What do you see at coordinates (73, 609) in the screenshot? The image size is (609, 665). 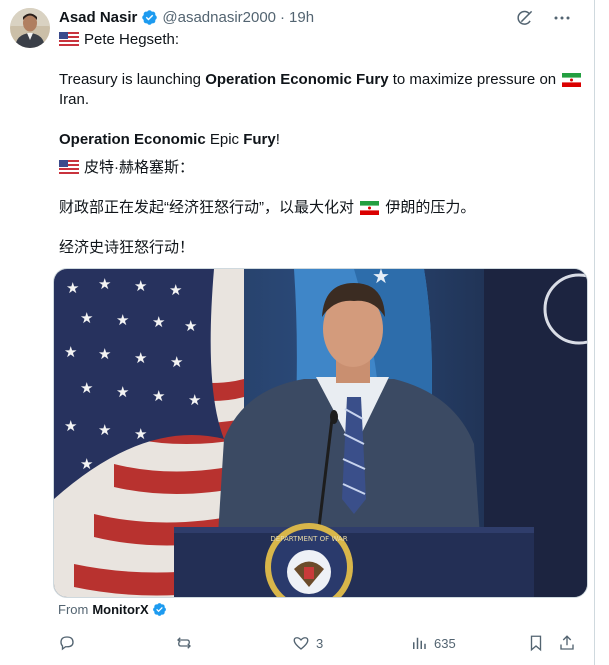 I see `from-label: From` at bounding box center [73, 609].